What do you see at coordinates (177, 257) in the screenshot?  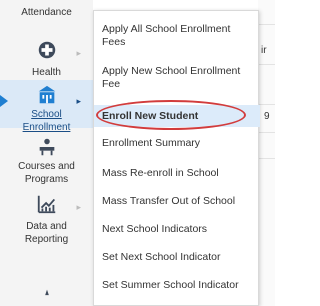 I see `menu-item-set-next-school-indicator: Set Next School Indicator` at bounding box center [177, 257].